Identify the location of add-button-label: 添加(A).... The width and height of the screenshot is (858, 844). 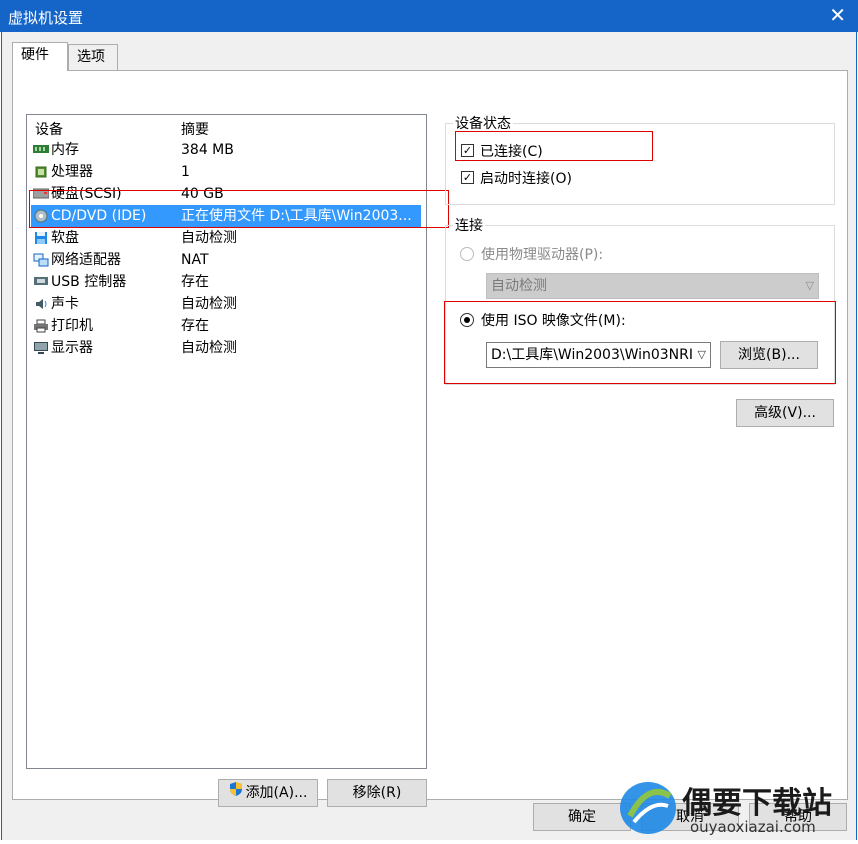
(276, 793).